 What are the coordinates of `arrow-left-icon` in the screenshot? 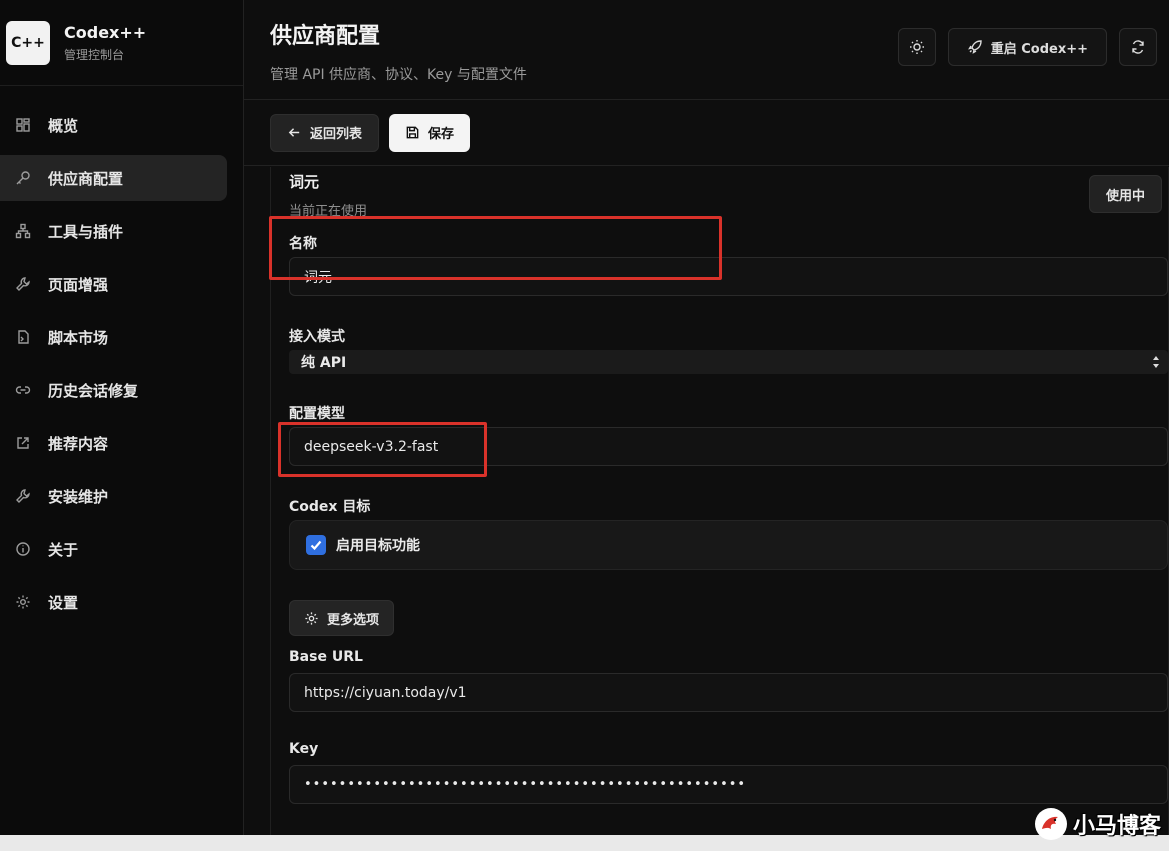 It's located at (294, 132).